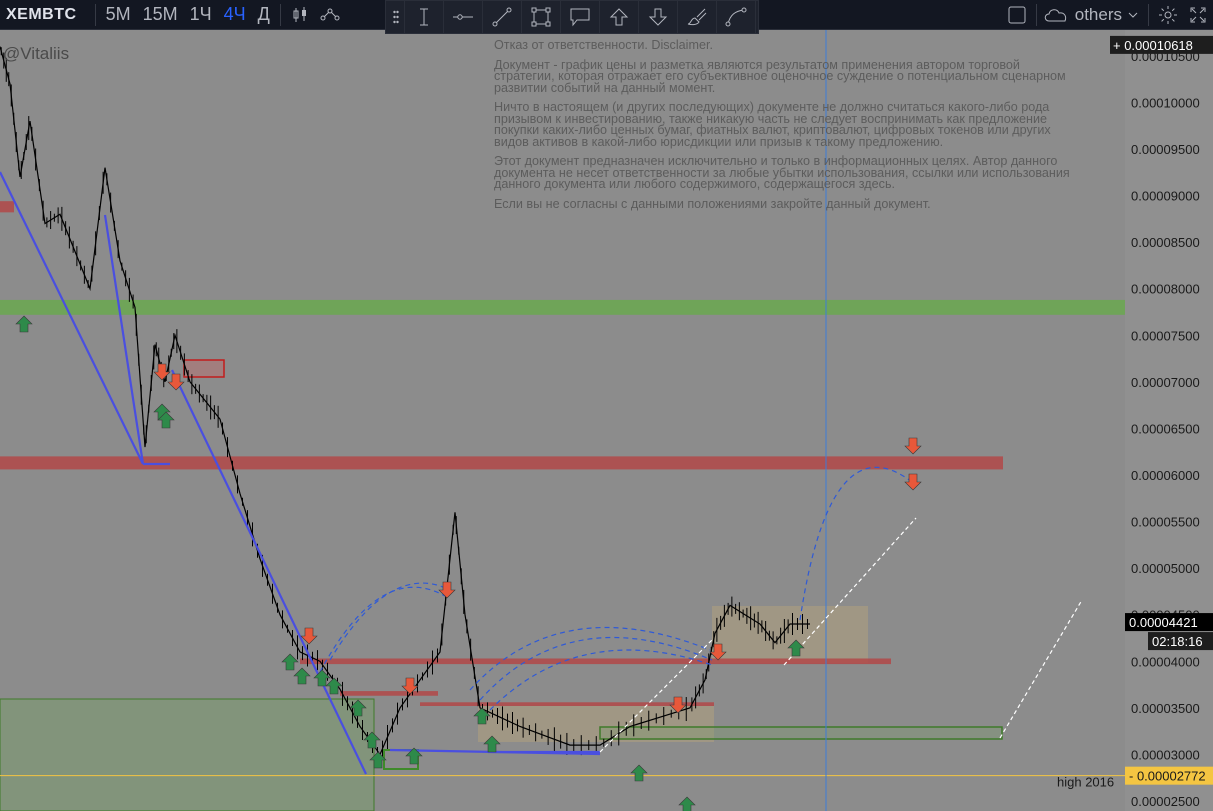  What do you see at coordinates (424, 17) in the screenshot?
I see `text-cursor-icon` at bounding box center [424, 17].